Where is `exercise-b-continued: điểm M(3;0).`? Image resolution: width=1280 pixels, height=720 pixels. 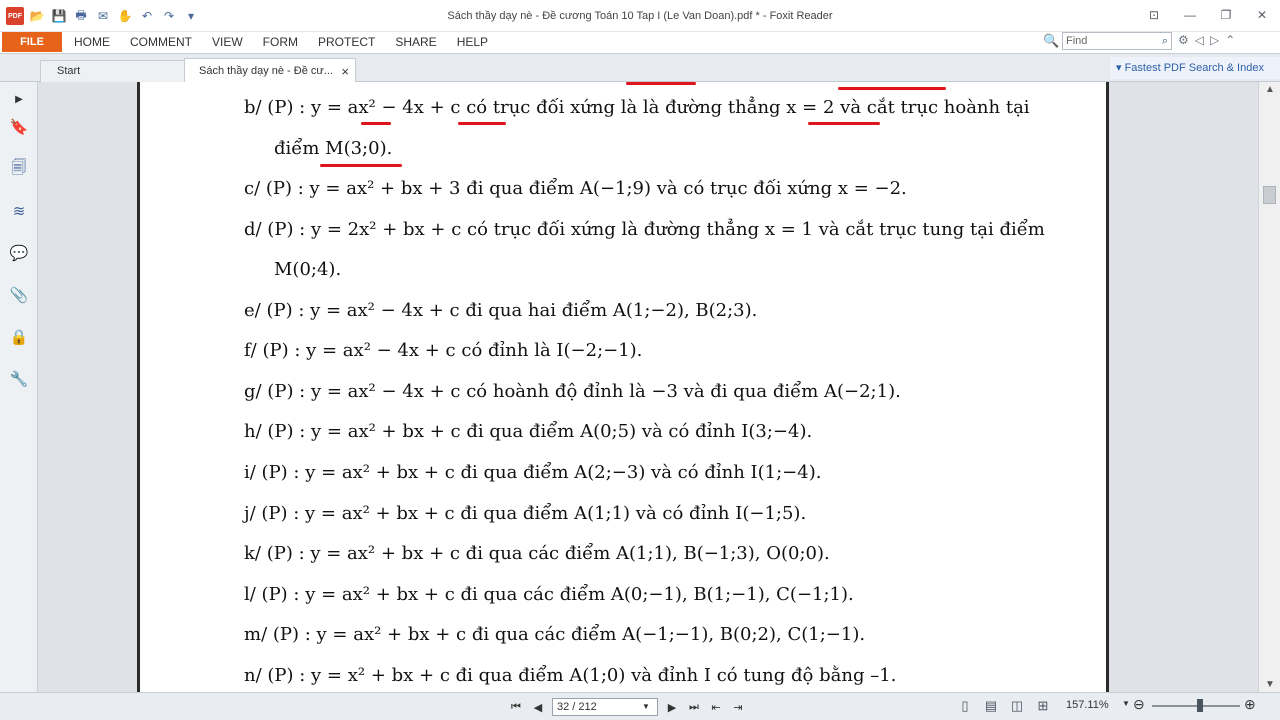 exercise-b-continued: điểm M(3;0). is located at coordinates (333, 148).